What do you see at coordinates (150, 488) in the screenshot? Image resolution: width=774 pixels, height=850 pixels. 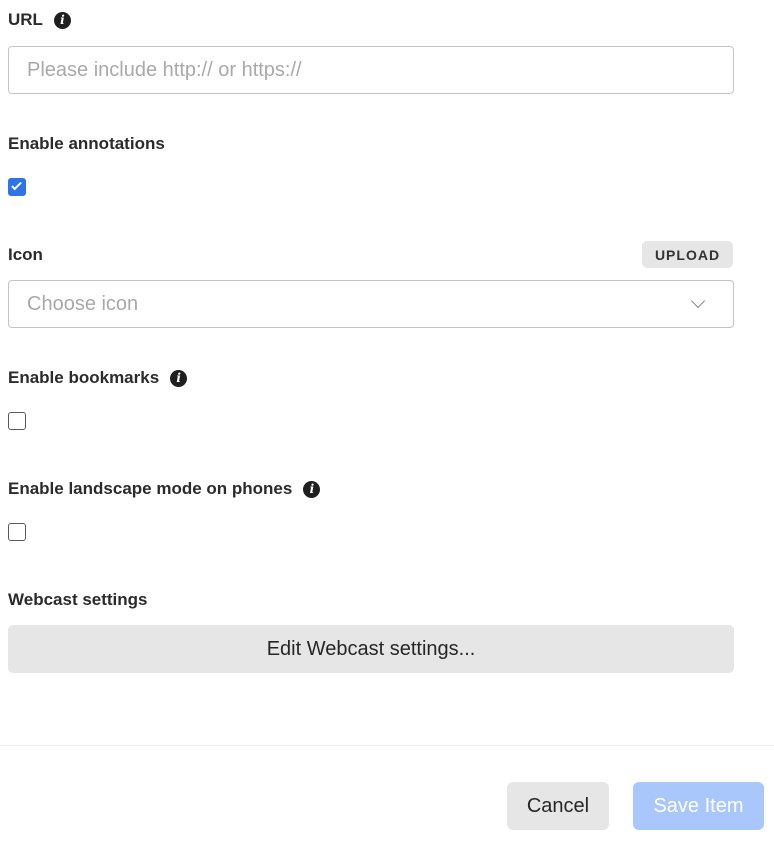 I see `landscape-label: Enable landscape mode on phones` at bounding box center [150, 488].